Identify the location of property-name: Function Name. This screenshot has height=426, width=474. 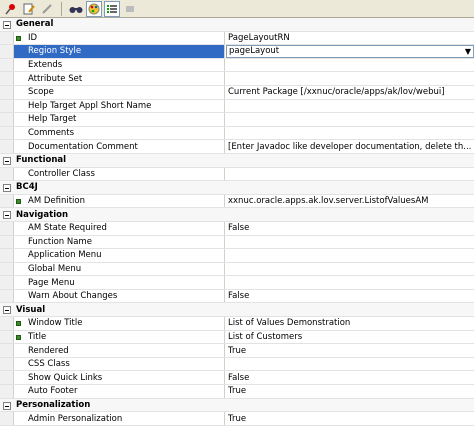
(119, 242).